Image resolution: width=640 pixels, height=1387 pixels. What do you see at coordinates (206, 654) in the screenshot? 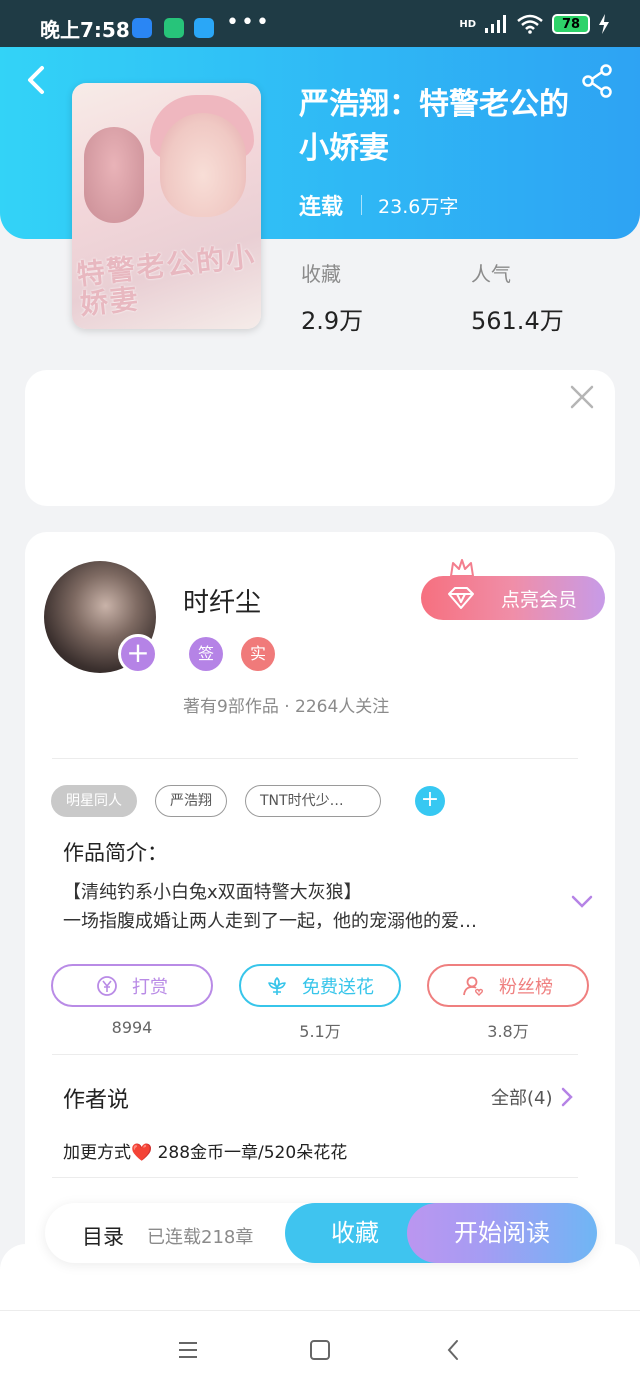
I see `signed-badge: 签` at bounding box center [206, 654].